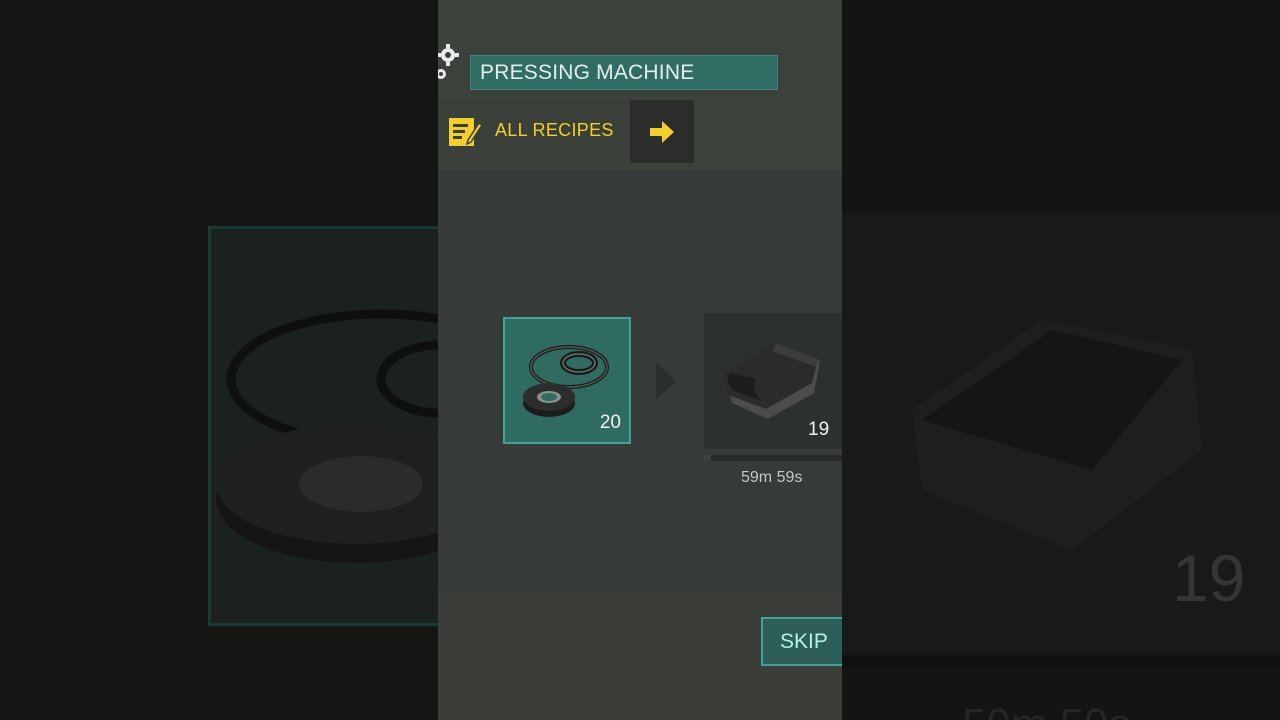 Image resolution: width=1280 pixels, height=720 pixels. I want to click on rubber-sheet-icon, so click(772, 381).